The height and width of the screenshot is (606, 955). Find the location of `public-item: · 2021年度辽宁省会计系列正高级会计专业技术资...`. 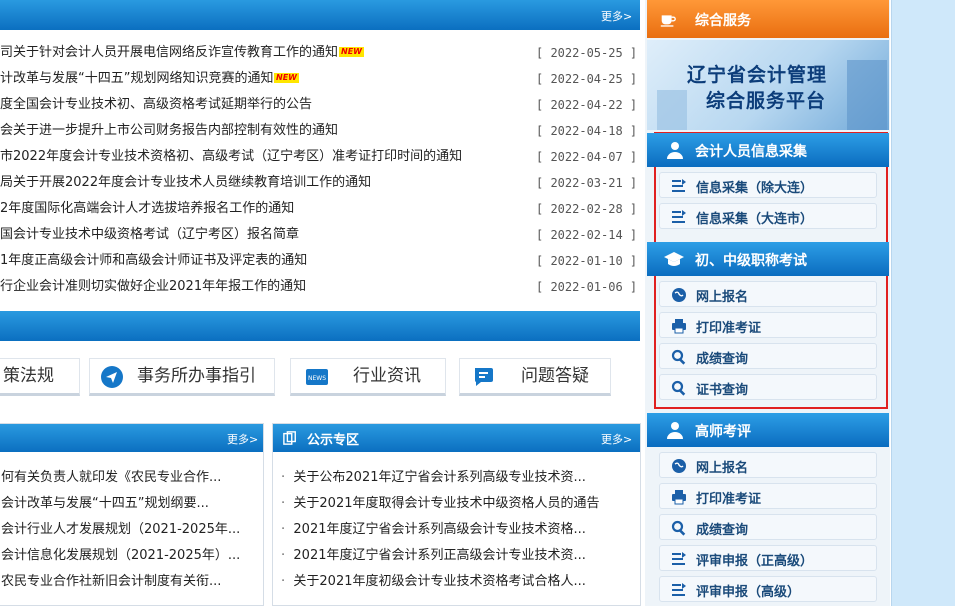

public-item: · 2021年度辽宁省会计系列正高级会计专业技术资... is located at coordinates (457, 553).